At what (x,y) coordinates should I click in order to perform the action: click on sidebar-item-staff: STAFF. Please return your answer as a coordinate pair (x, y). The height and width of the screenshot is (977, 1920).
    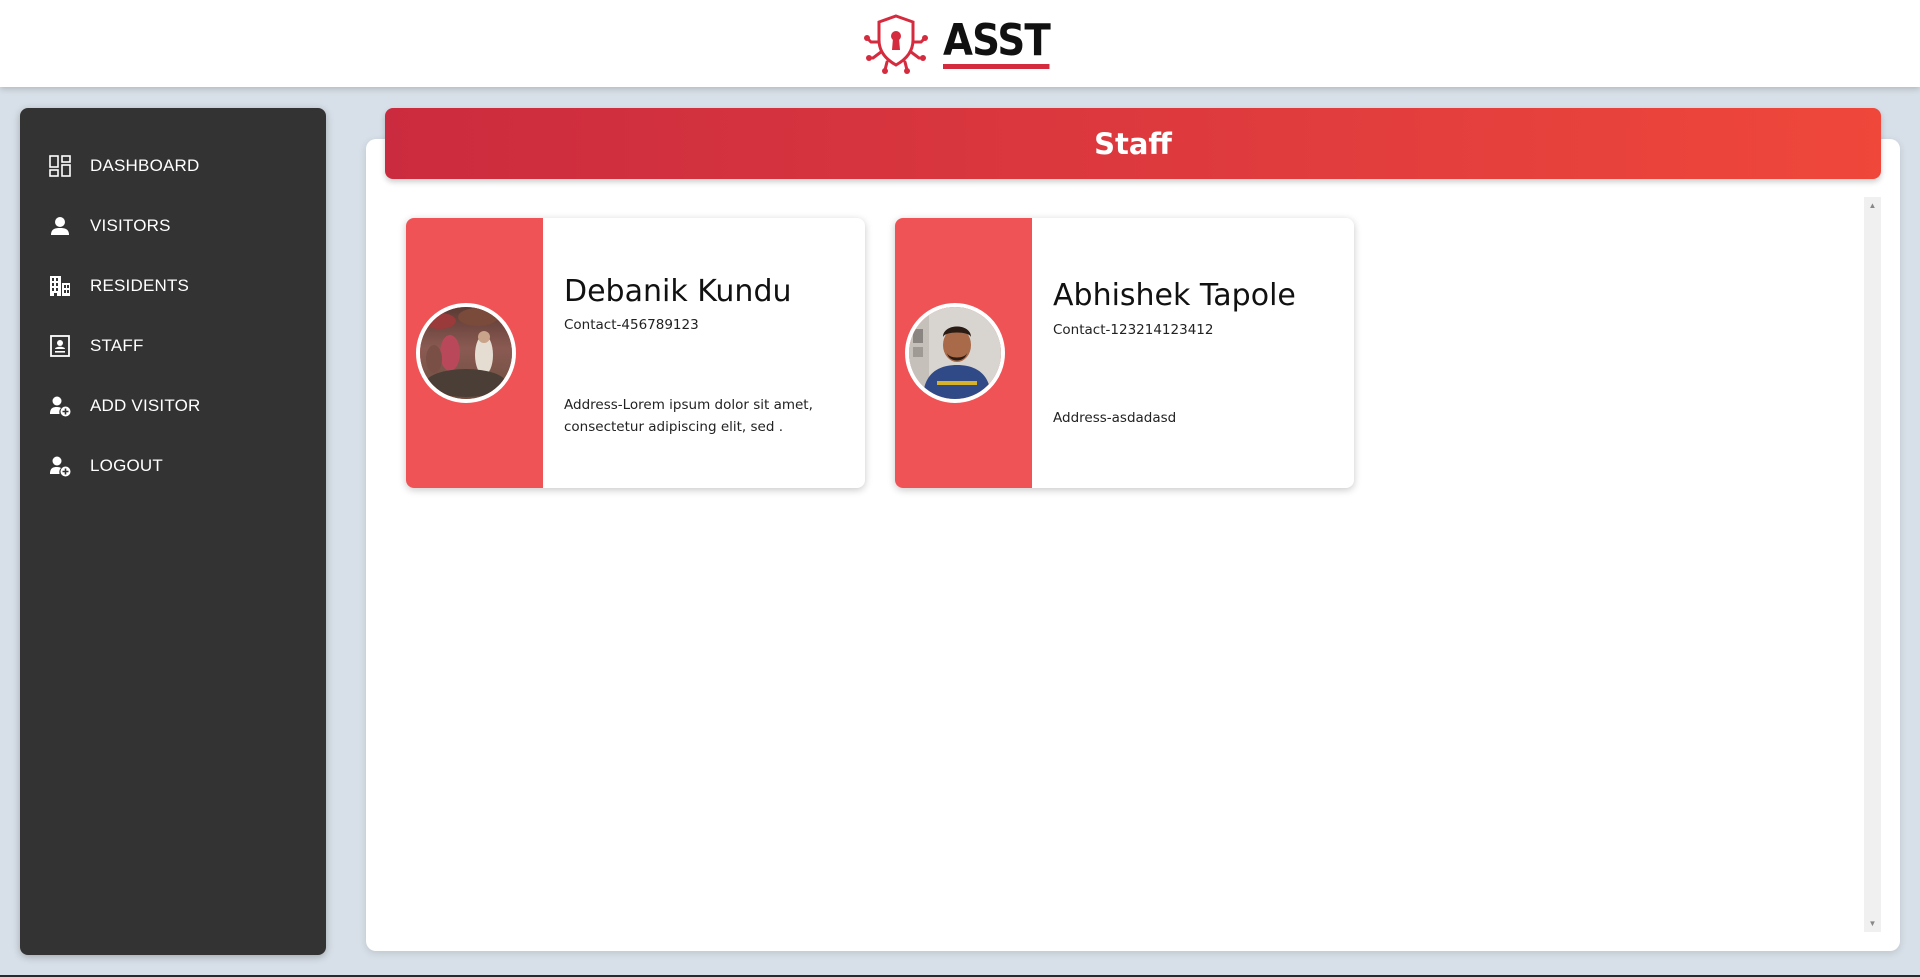
    Looking at the image, I should click on (173, 346).